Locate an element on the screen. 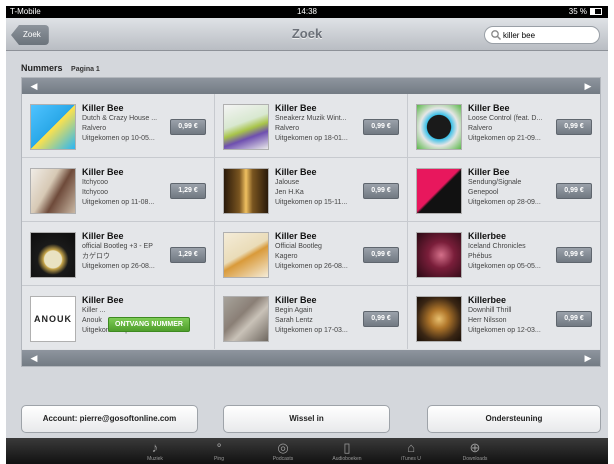  search-field is located at coordinates (542, 35).